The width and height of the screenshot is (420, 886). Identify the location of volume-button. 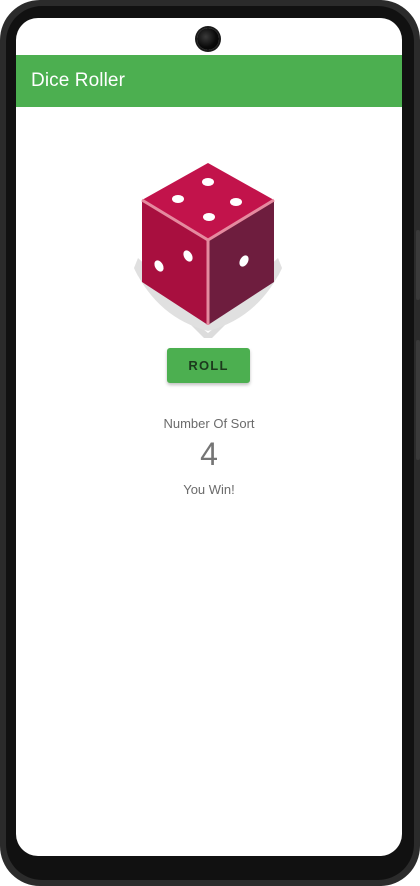
(418, 400).